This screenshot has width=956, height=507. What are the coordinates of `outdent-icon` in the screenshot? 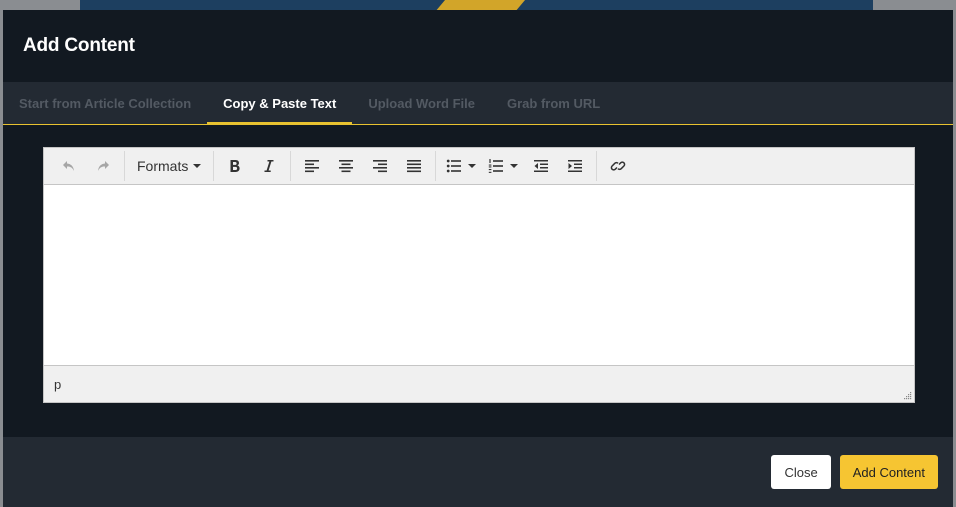 It's located at (541, 166).